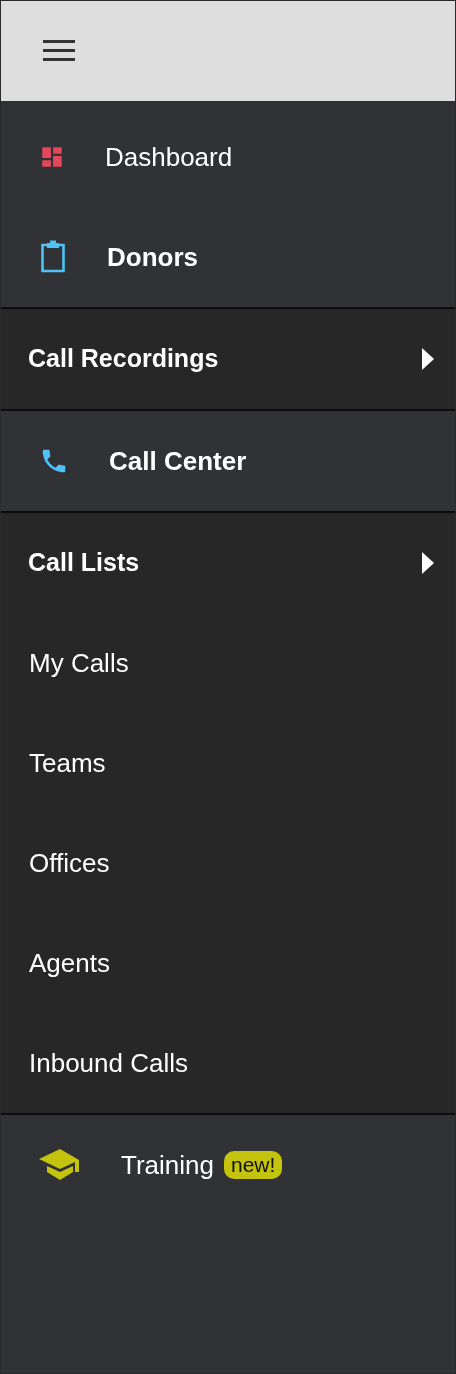  What do you see at coordinates (178, 461) in the screenshot?
I see `menu-item: Call Center` at bounding box center [178, 461].